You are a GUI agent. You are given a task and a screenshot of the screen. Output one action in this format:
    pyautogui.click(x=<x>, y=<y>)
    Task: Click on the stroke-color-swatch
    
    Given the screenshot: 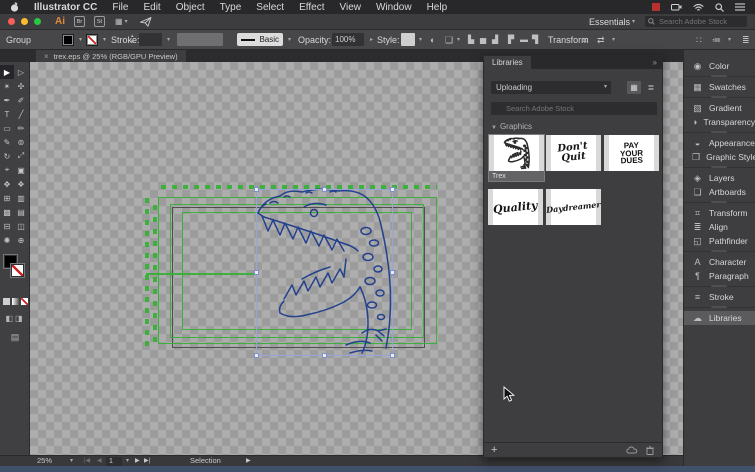 What is the action you would take?
    pyautogui.click(x=92, y=40)
    